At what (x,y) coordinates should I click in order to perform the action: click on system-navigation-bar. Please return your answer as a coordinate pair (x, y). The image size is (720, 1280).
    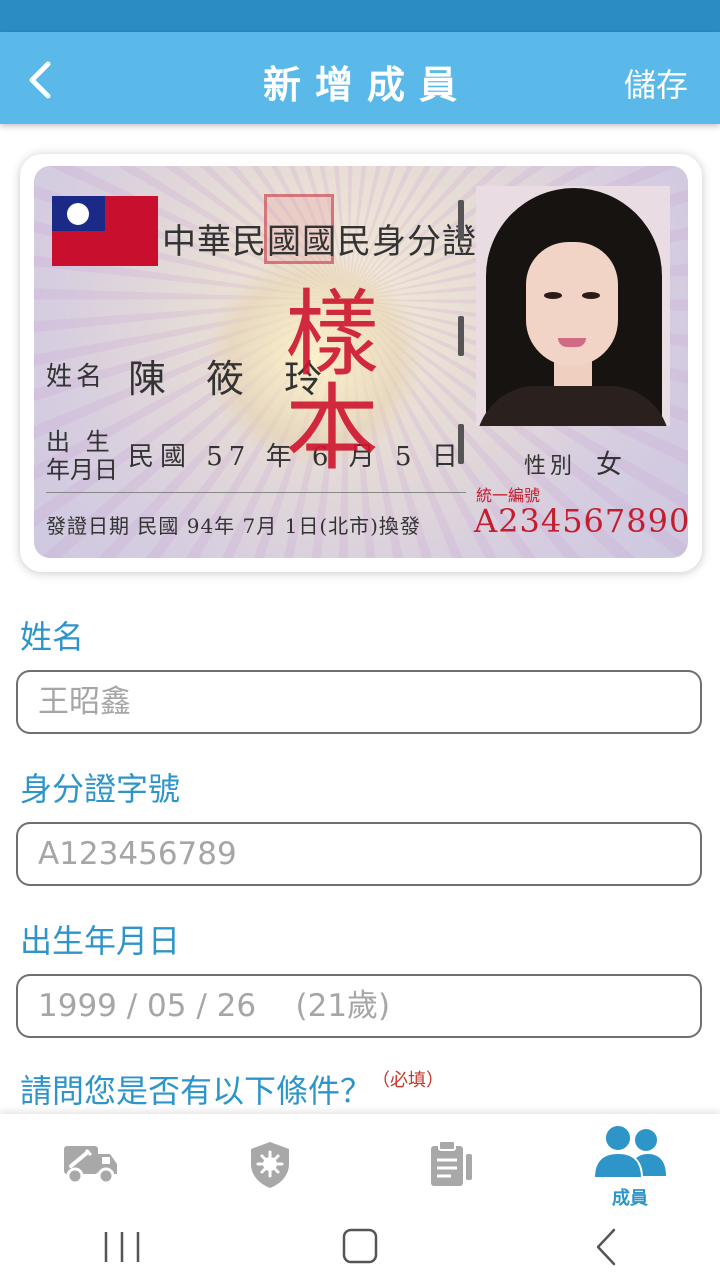
    Looking at the image, I should click on (360, 1247).